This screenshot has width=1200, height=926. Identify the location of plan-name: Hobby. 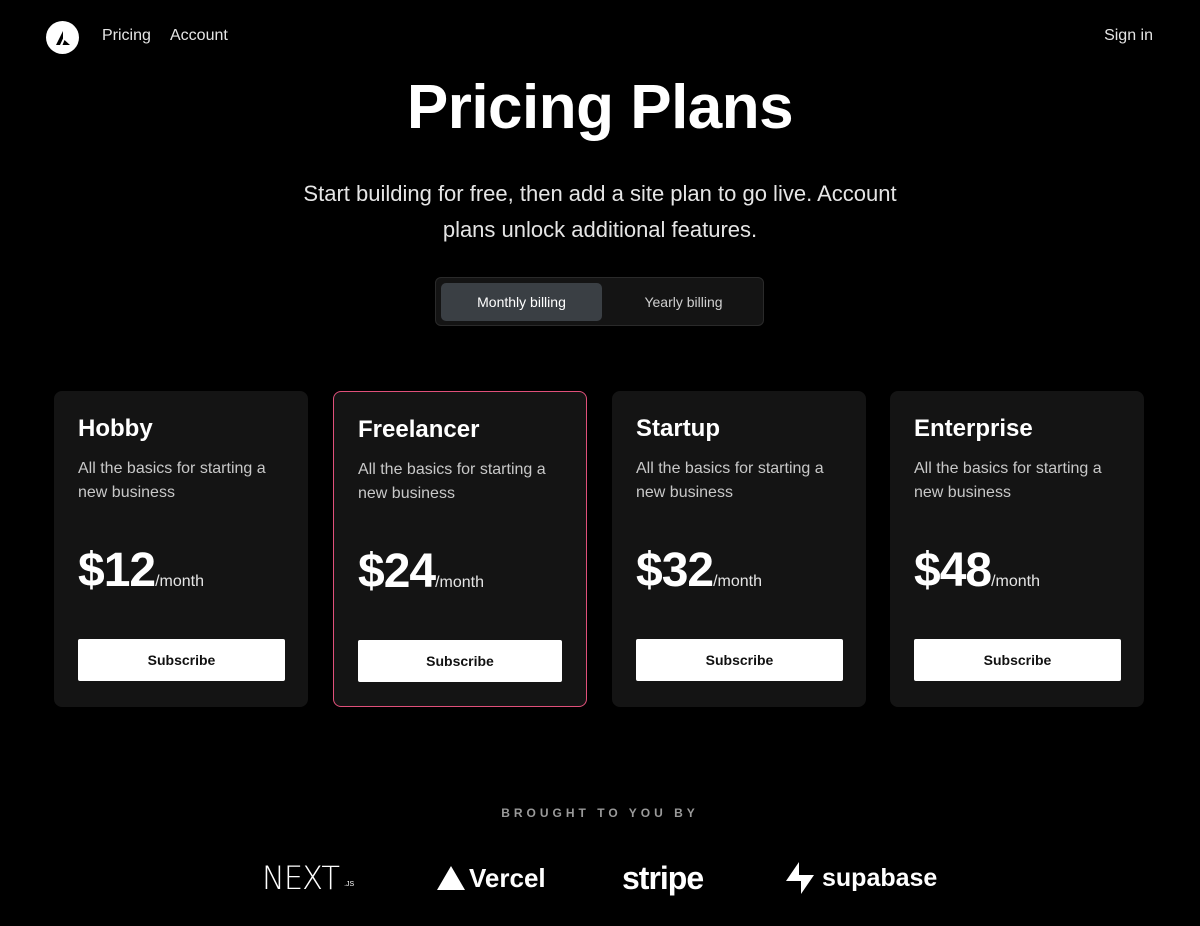
(115, 428).